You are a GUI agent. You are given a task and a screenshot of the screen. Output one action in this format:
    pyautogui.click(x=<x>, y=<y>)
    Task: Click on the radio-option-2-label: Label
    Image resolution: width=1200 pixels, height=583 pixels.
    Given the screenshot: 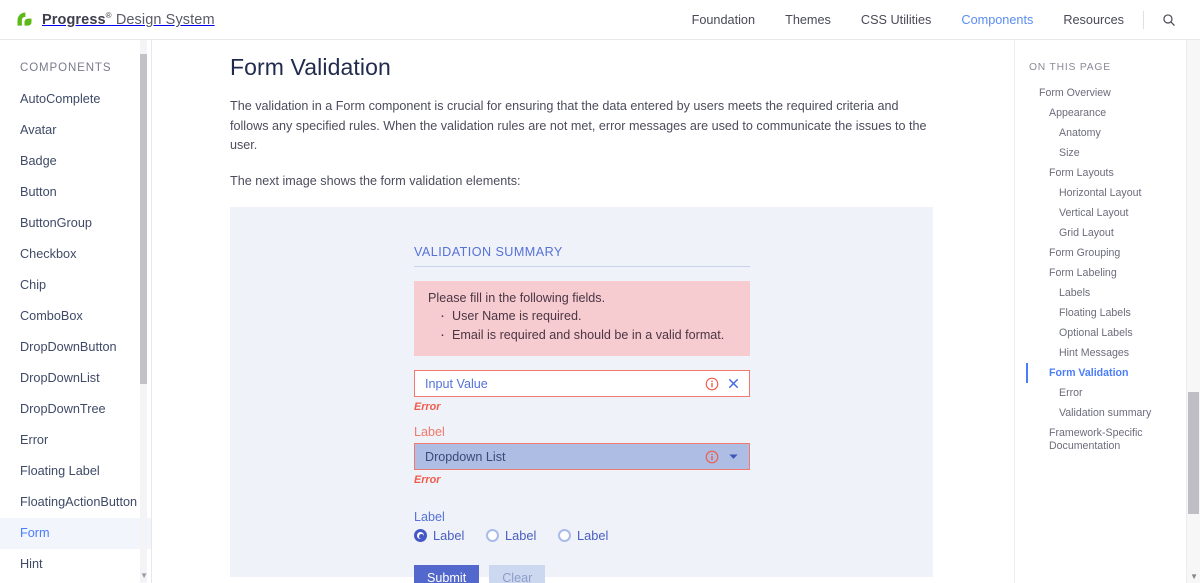 What is the action you would take?
    pyautogui.click(x=521, y=535)
    